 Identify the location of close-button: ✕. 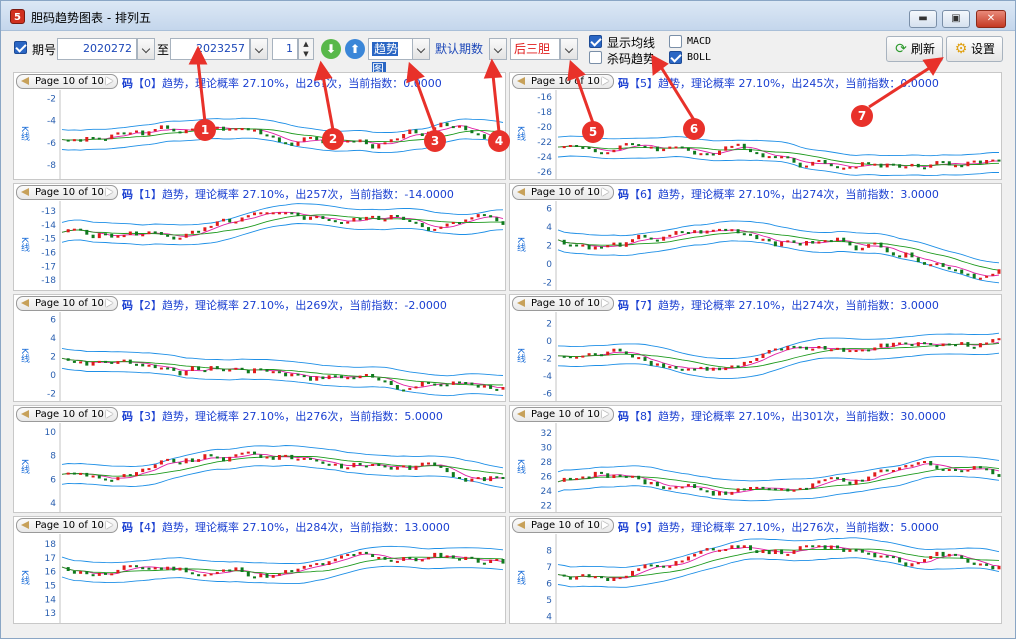
(991, 19).